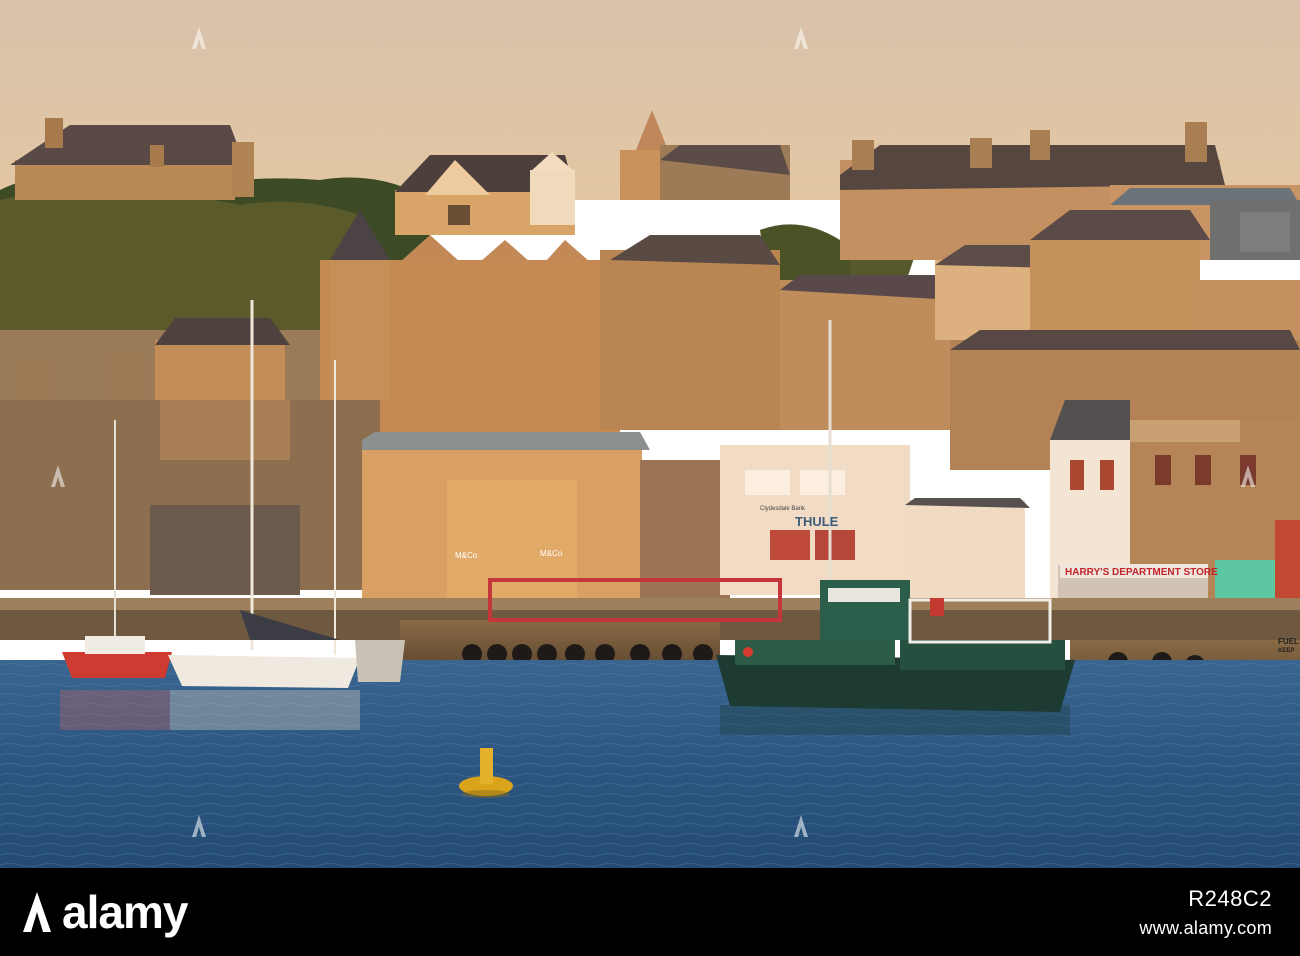 The width and height of the screenshot is (1300, 956). I want to click on thule-sign: THULE, so click(817, 521).